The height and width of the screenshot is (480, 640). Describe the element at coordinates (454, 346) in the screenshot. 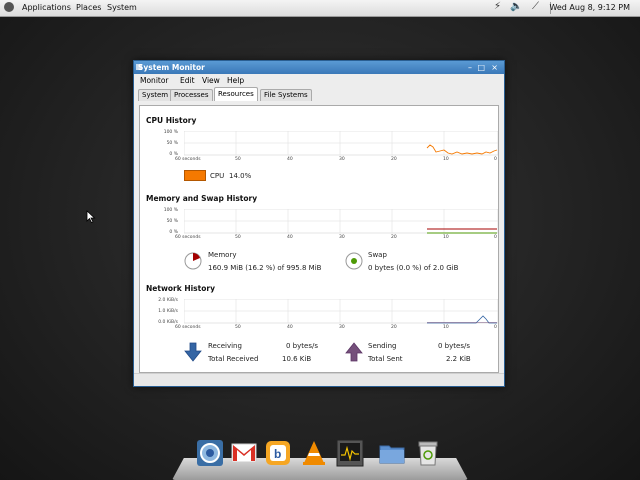

I see `sending-value: 0 bytes/s` at that location.